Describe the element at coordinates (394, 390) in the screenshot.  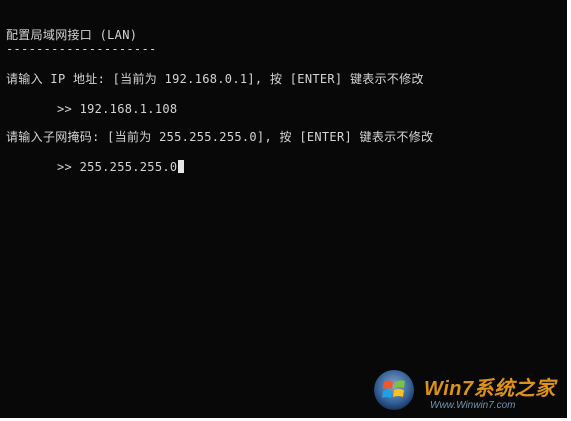
I see `windows-logo-icon` at that location.